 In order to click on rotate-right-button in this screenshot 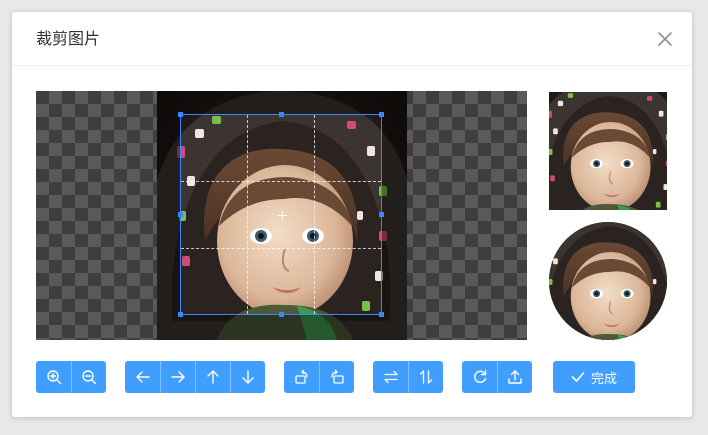, I will do `click(336, 377)`.